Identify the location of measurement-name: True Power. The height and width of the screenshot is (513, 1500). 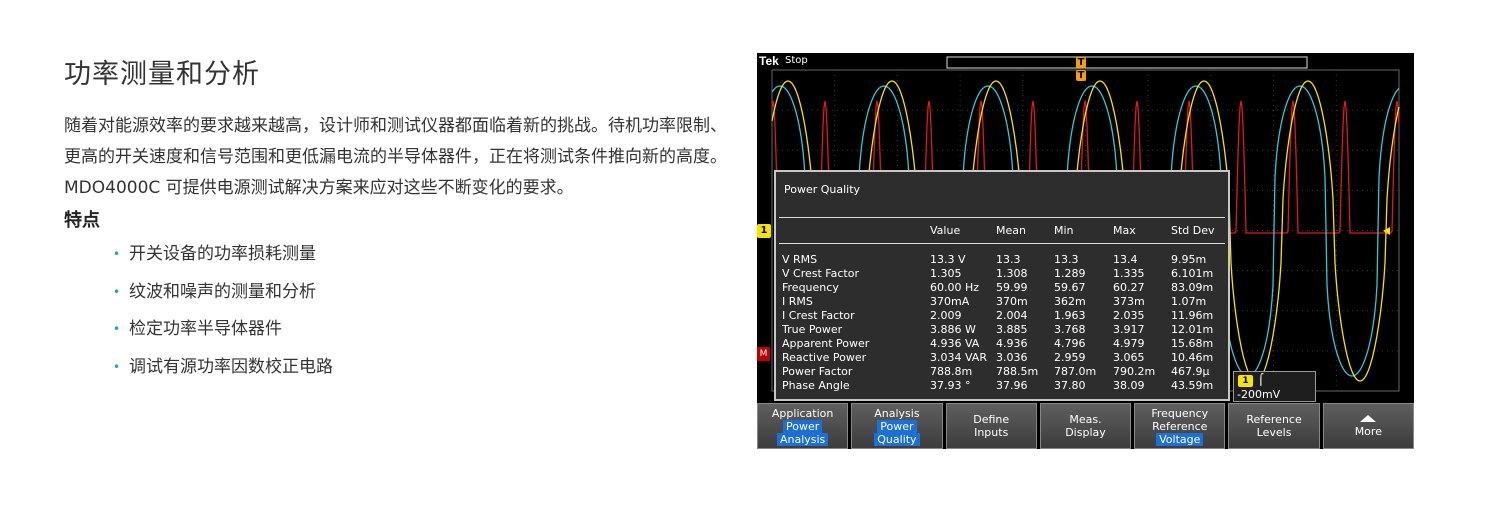
(812, 329).